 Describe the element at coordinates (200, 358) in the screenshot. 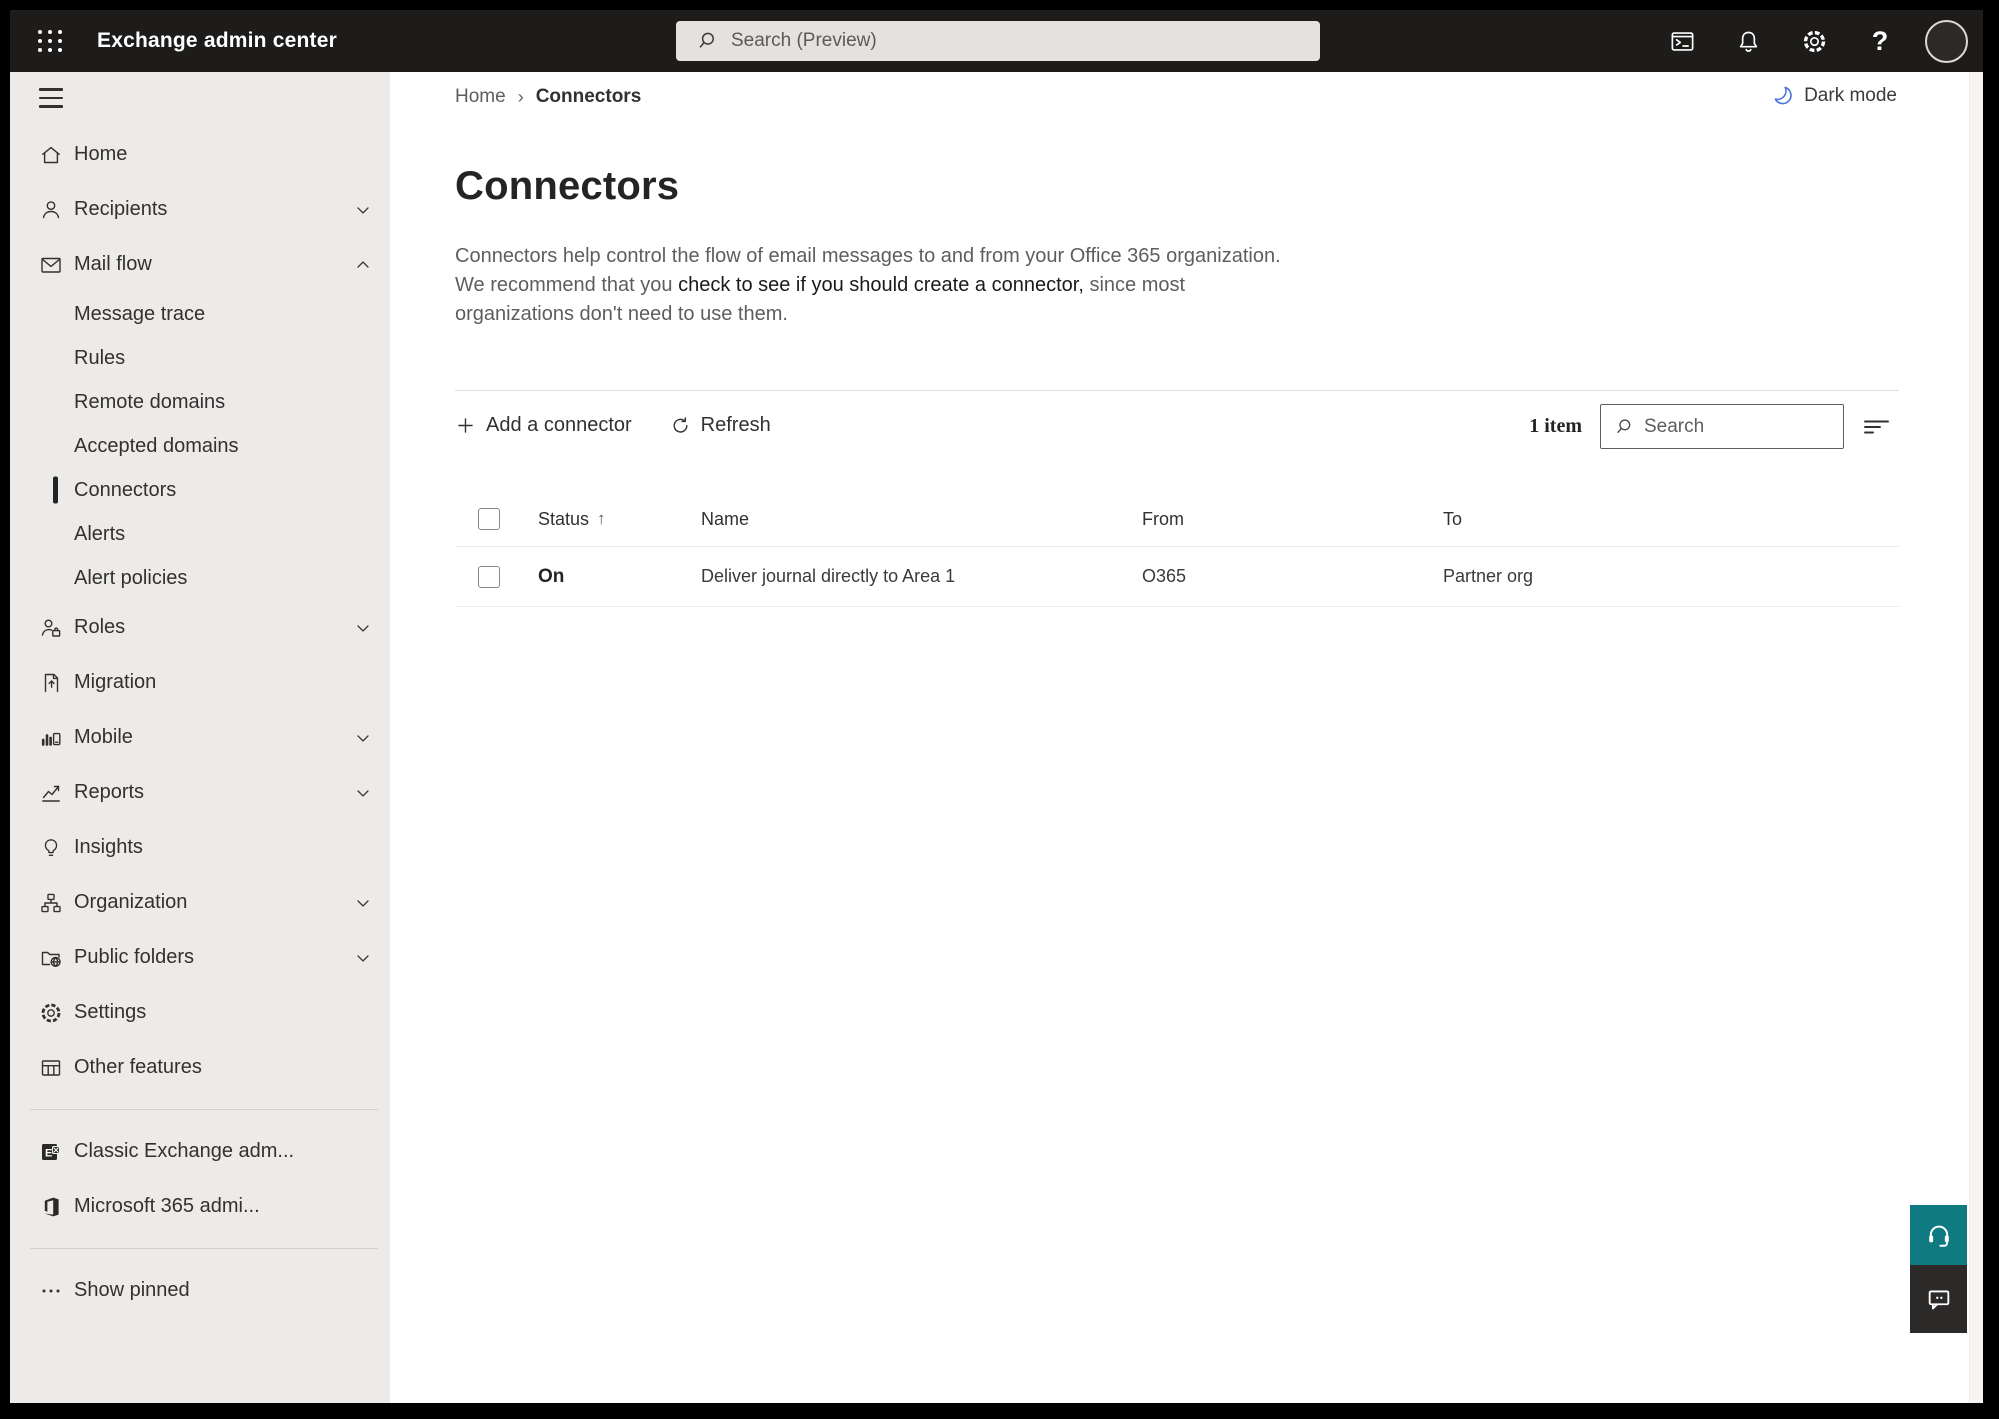

I see `sidebar-item-rules: Rules` at that location.